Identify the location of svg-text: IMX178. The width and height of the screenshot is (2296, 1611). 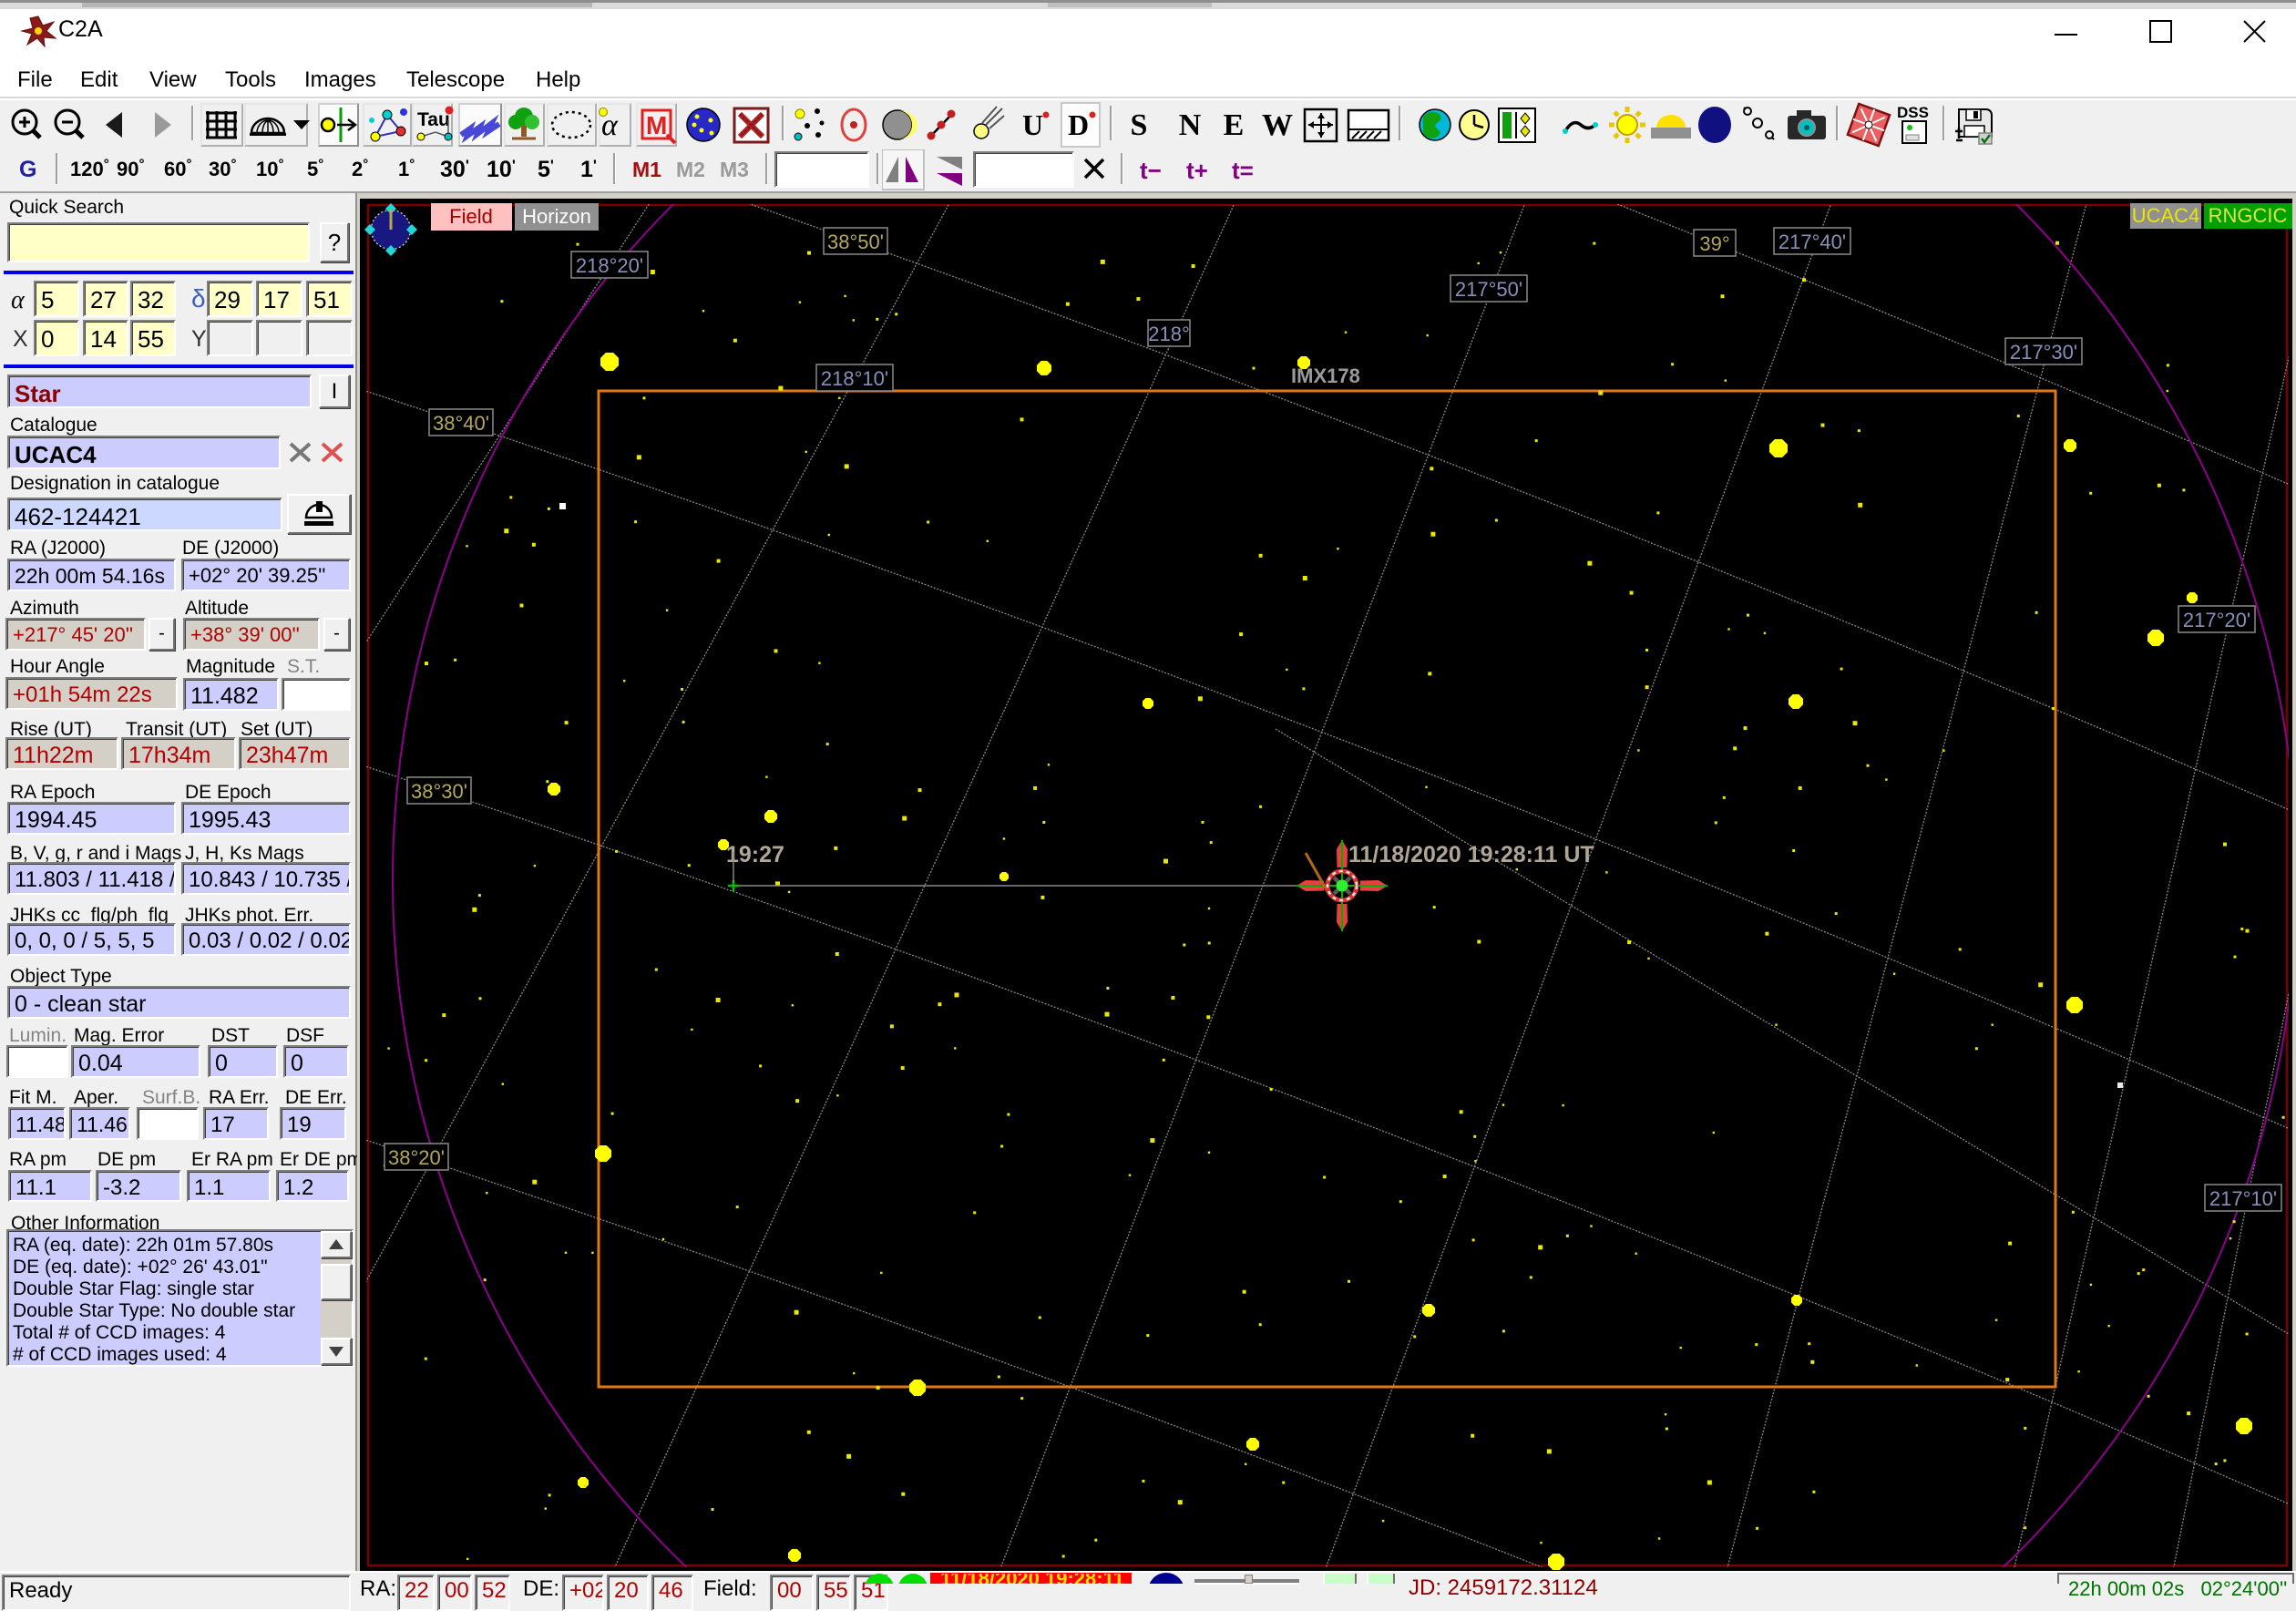
(1326, 375).